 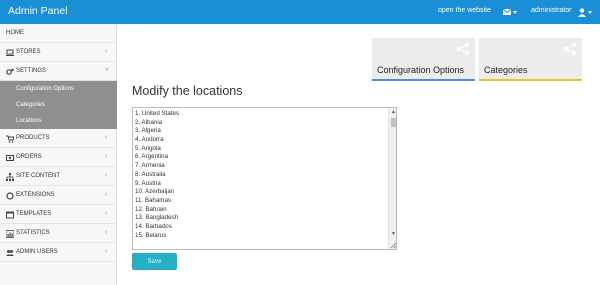 I want to click on sidebar-item-label: ADMIN USERS, so click(x=37, y=252).